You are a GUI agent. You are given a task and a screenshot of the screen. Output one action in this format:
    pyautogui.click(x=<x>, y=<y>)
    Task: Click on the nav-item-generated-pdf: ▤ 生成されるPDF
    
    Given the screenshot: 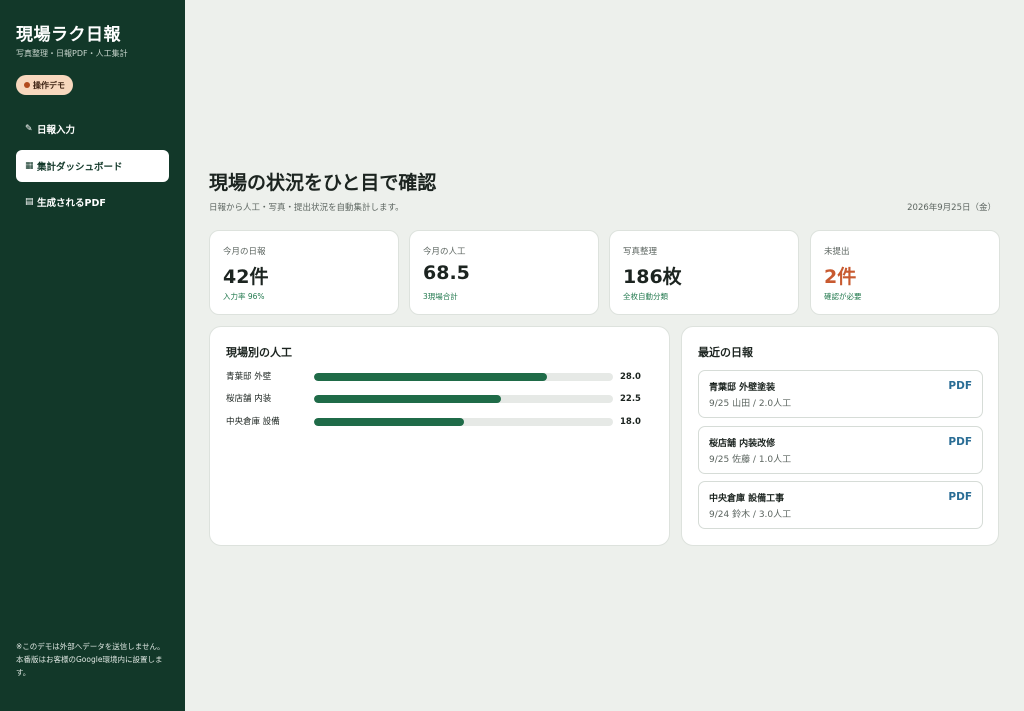 What is the action you would take?
    pyautogui.click(x=92, y=202)
    